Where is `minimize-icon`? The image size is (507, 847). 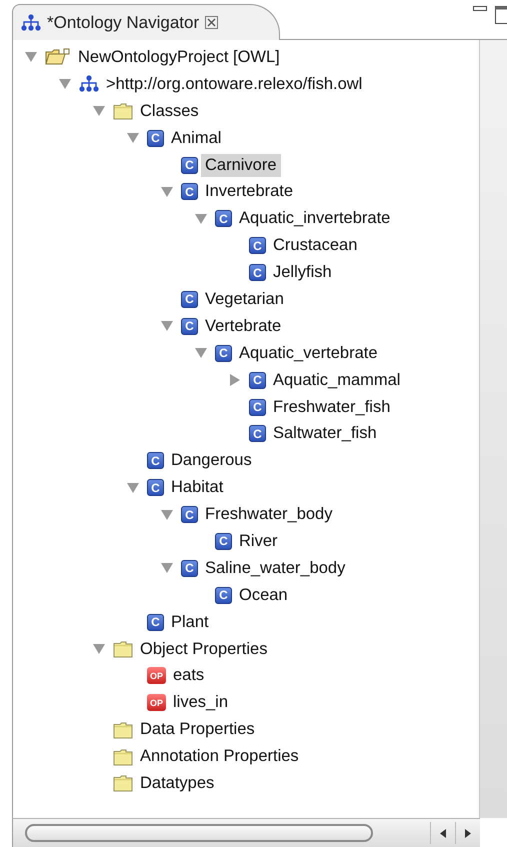 minimize-icon is located at coordinates (480, 10).